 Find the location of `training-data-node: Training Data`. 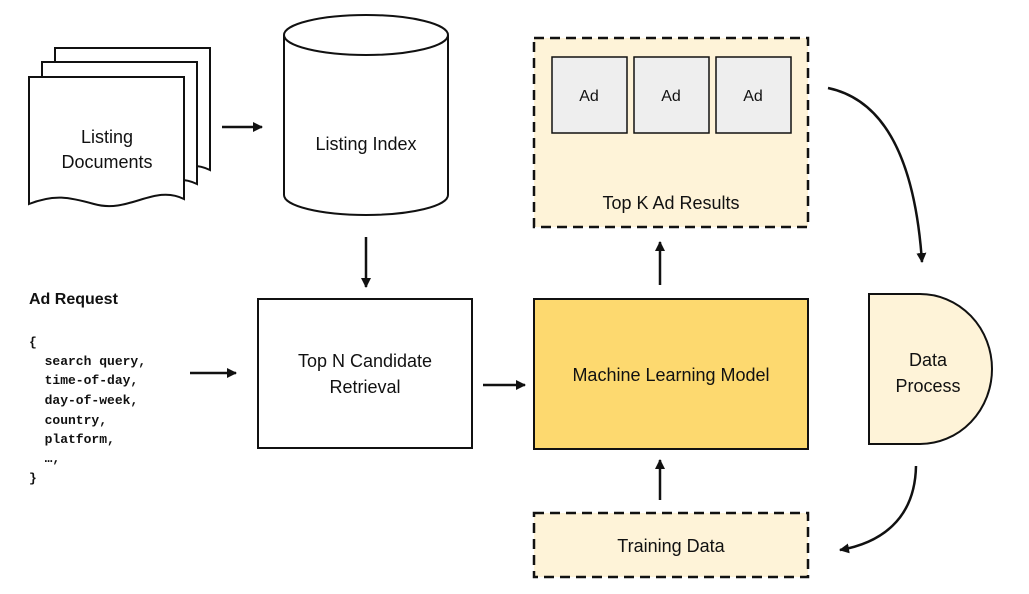

training-data-node: Training Data is located at coordinates (671, 545).